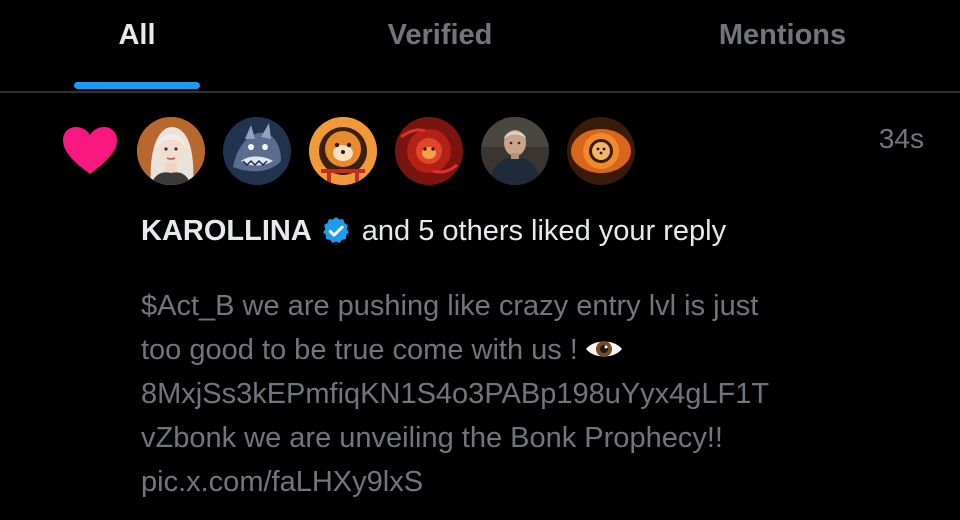  What do you see at coordinates (90, 150) in the screenshot?
I see `heart-icon` at bounding box center [90, 150].